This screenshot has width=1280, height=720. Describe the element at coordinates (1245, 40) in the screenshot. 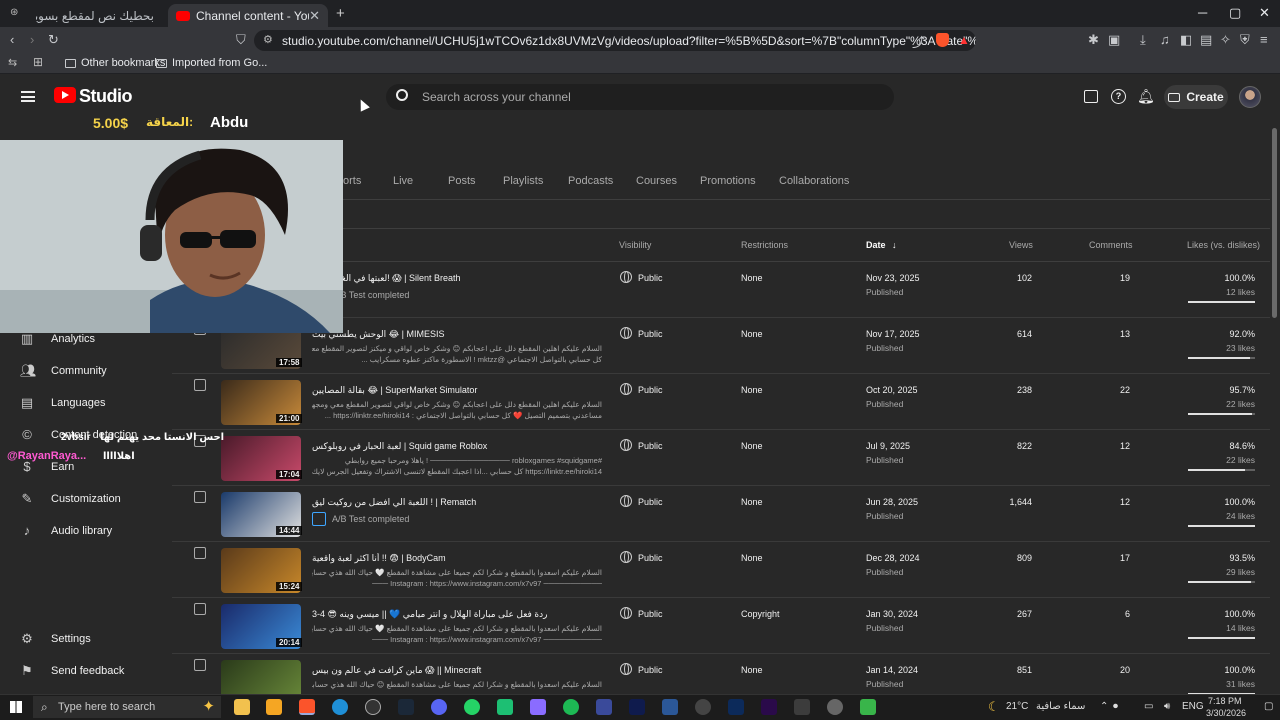

I see `vpn-icon: ⛨` at that location.